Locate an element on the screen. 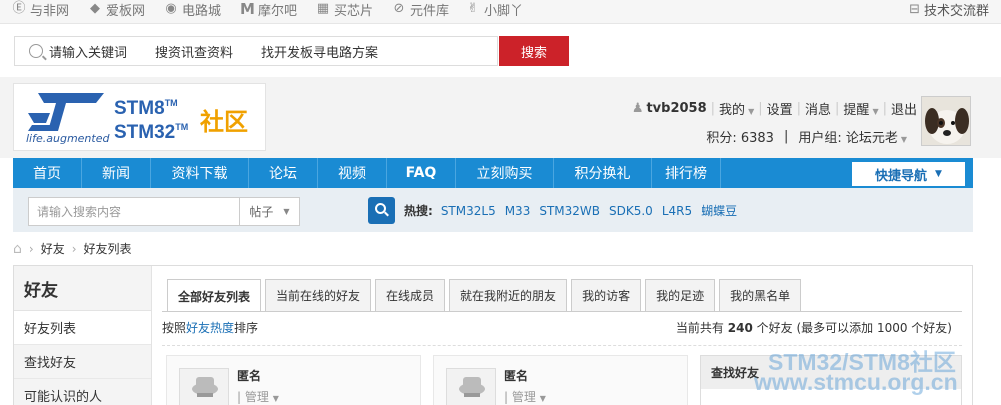  user-stats-bar: 积分: 6383 | 用户组: 论坛元老 ▼ is located at coordinates (806, 136).